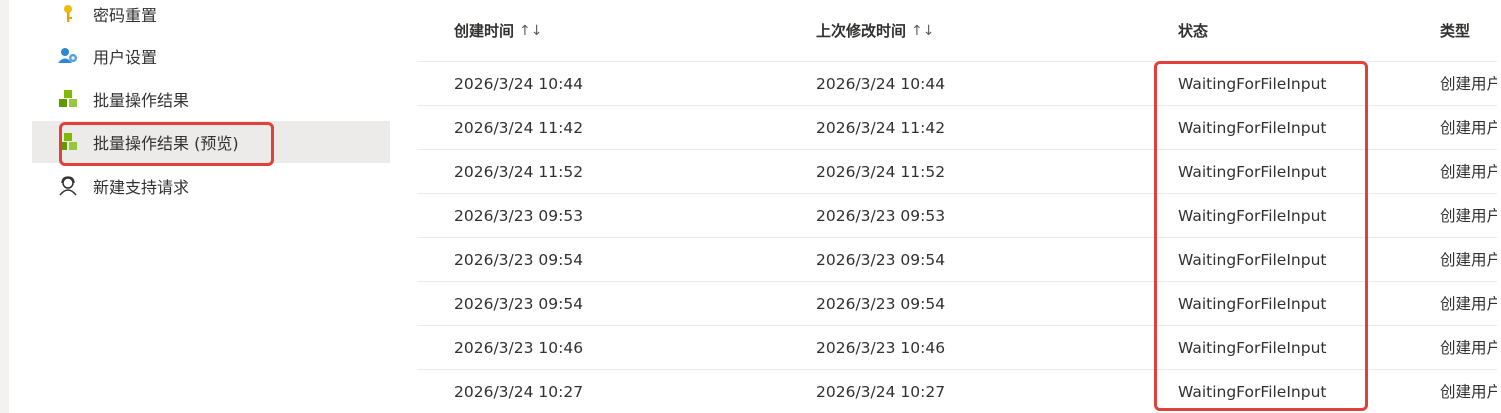 The image size is (1501, 413). Describe the element at coordinates (519, 348) in the screenshot. I see `created-cell: 2026/3/23 10:46` at that location.